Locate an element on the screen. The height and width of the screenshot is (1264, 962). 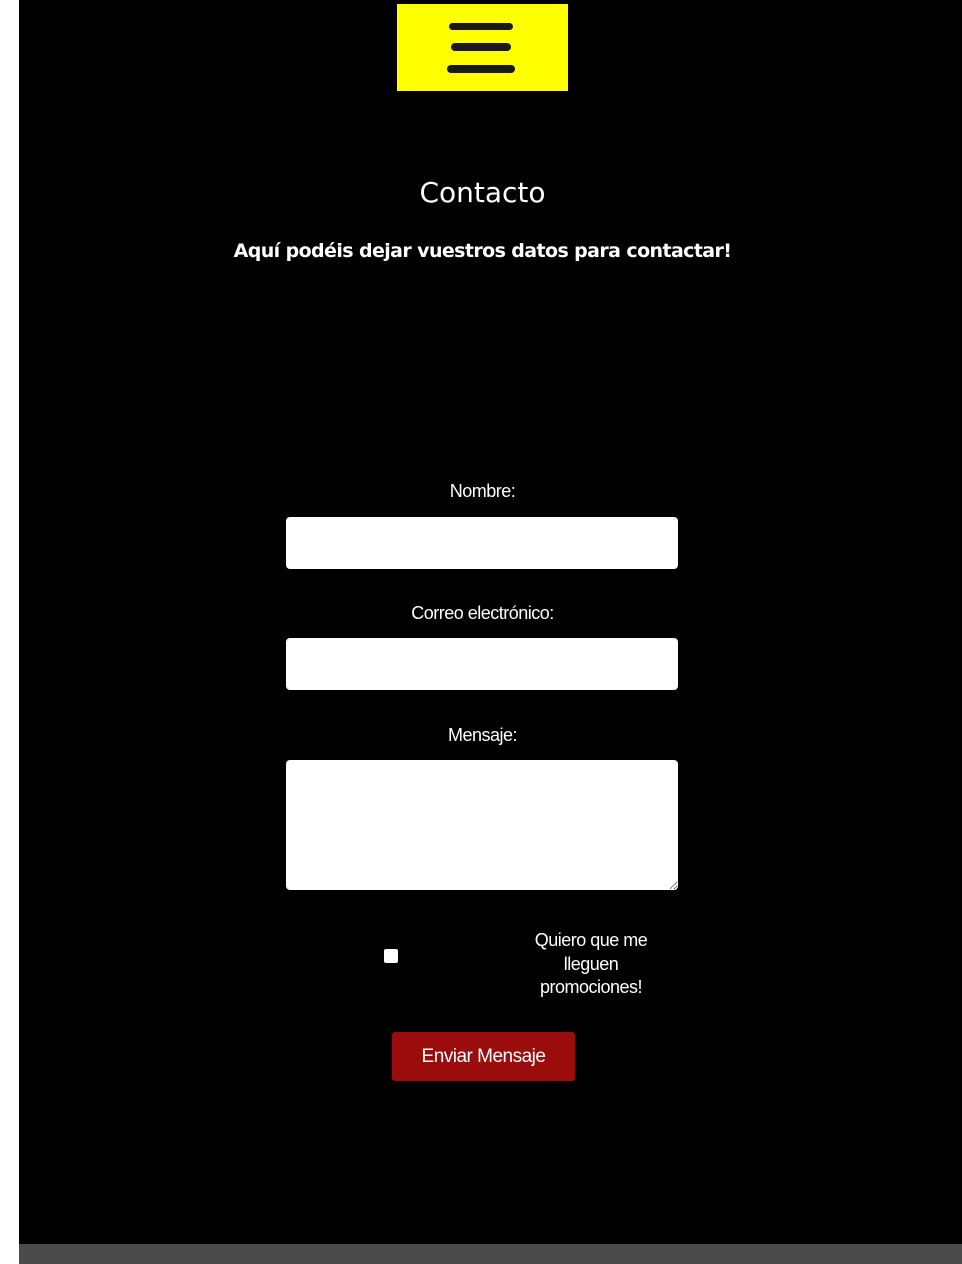
promotions-label-line: Quiero que me is located at coordinates (591, 940).